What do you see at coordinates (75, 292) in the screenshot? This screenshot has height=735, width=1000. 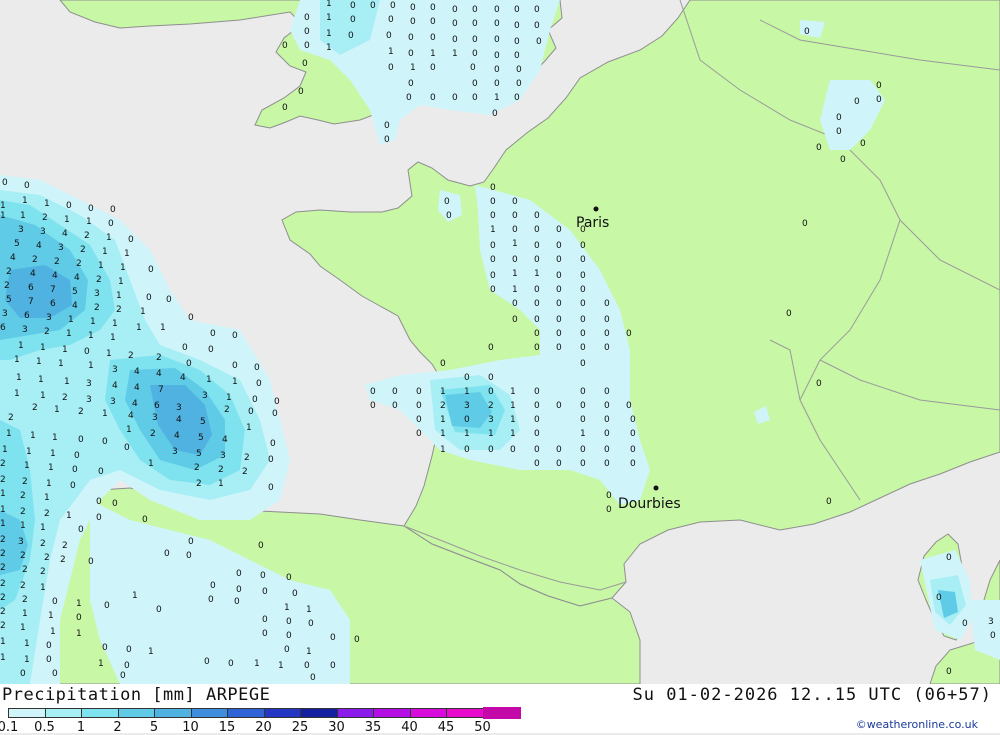 I see `svg-text: 5` at bounding box center [75, 292].